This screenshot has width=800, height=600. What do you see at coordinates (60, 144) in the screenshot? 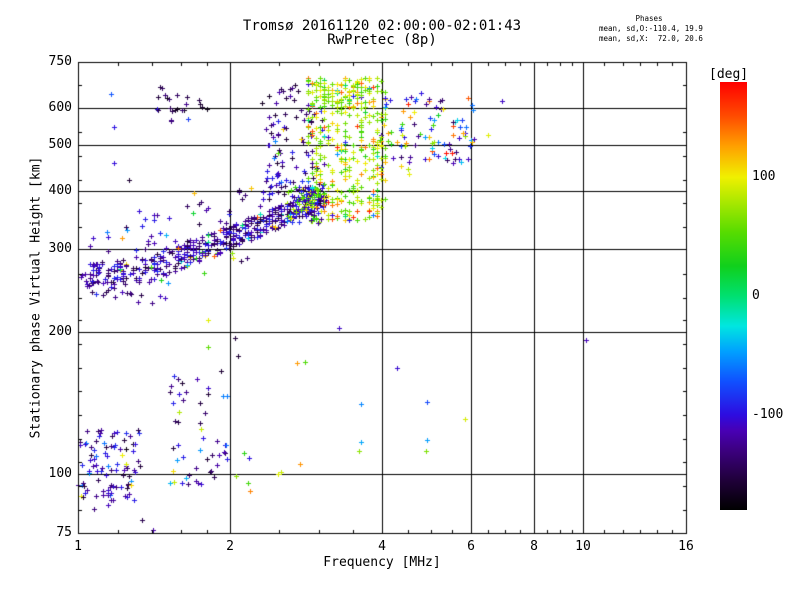
I see `y-tick-label: 500` at bounding box center [60, 144].